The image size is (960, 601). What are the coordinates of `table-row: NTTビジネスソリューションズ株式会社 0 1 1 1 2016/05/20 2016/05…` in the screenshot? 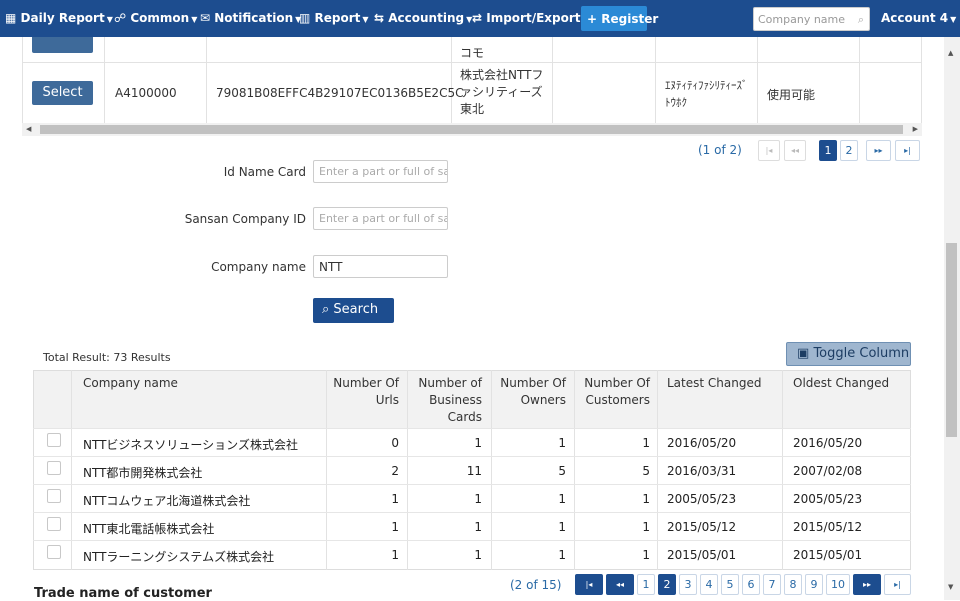 It's located at (472, 442).